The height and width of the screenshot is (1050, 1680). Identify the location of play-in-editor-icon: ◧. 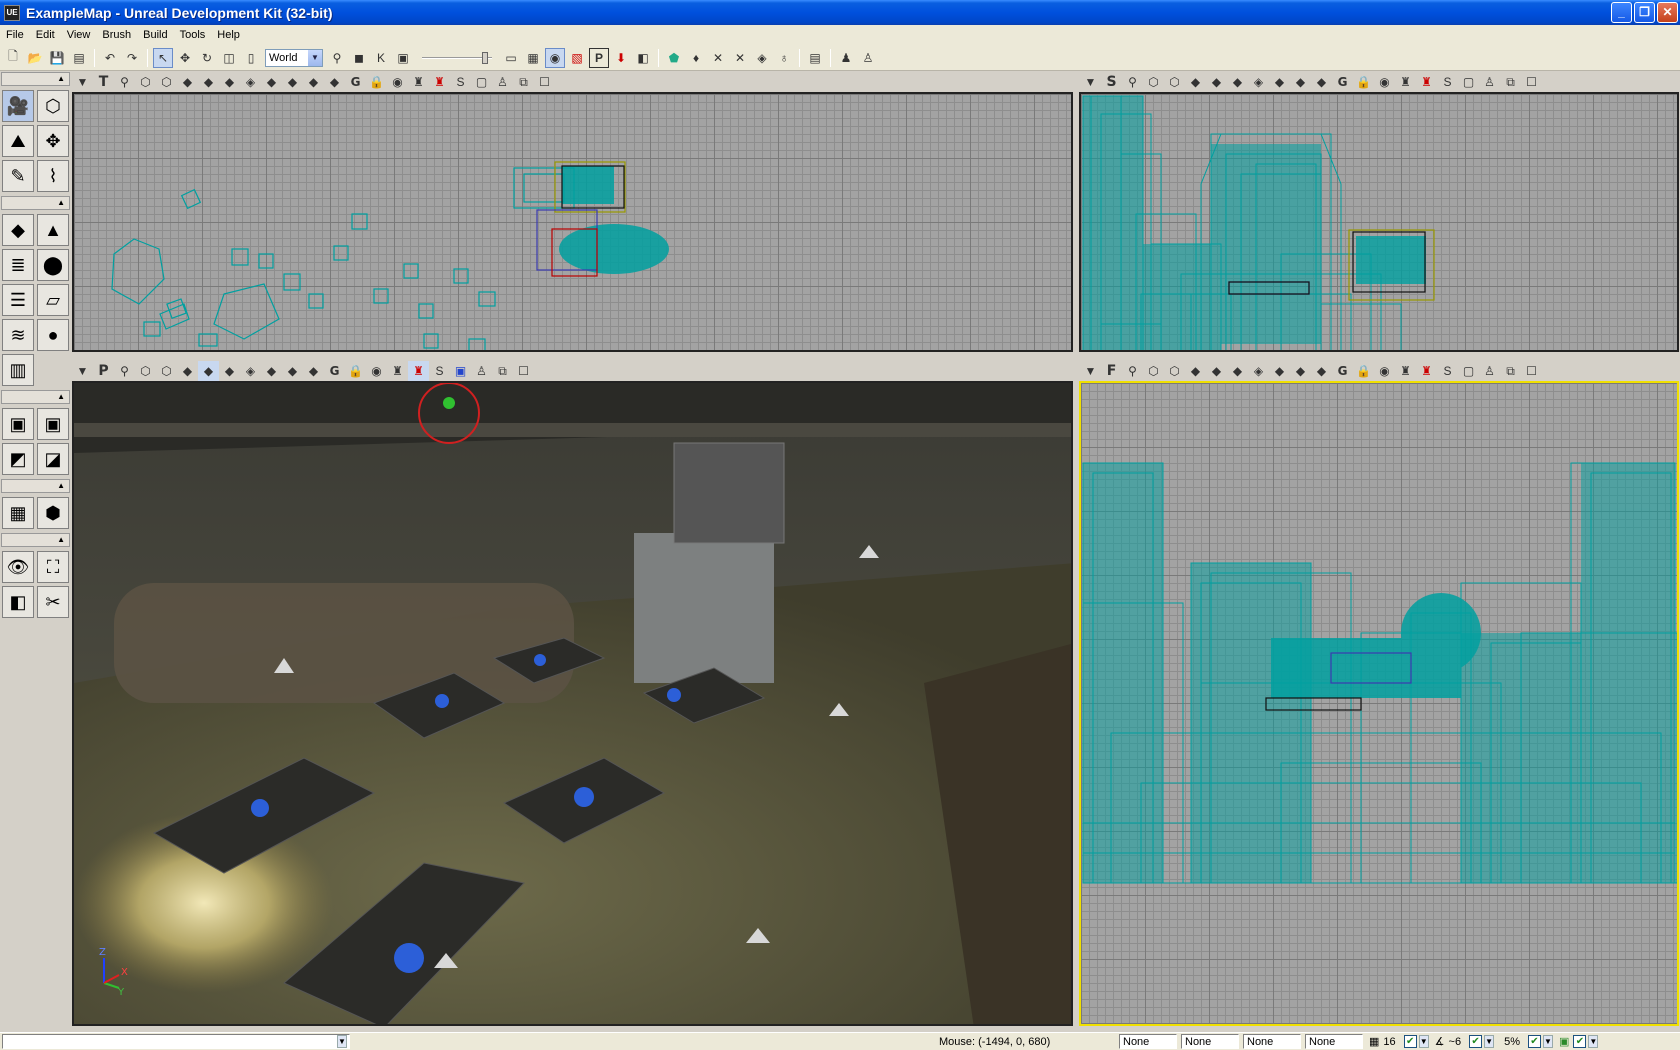
(643, 58).